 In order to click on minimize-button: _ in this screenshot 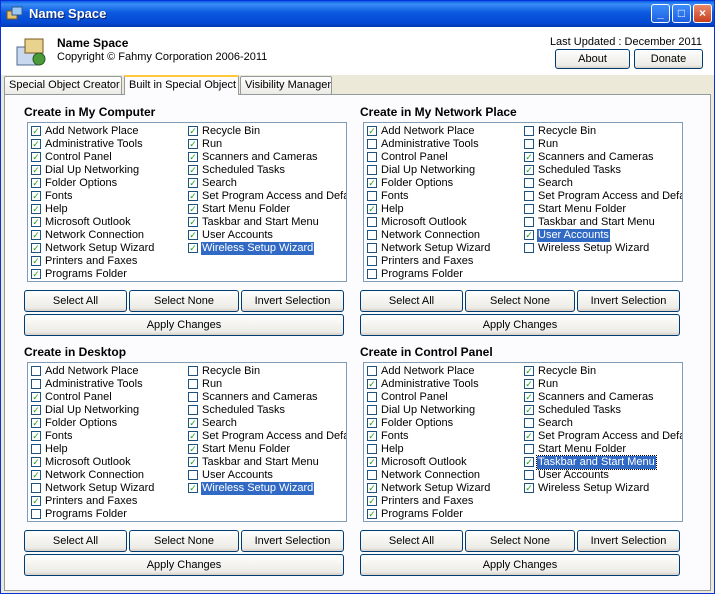, I will do `click(660, 13)`.